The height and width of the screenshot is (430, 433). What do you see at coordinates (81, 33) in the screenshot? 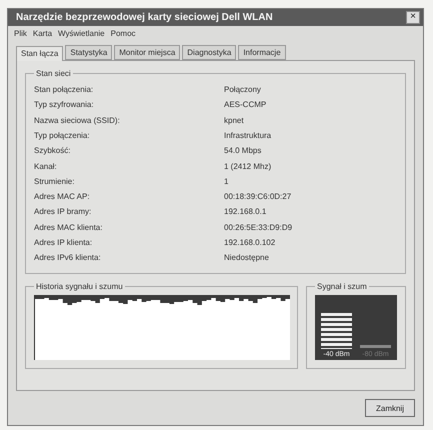
I see `menu-item: Wyświetlanie` at bounding box center [81, 33].